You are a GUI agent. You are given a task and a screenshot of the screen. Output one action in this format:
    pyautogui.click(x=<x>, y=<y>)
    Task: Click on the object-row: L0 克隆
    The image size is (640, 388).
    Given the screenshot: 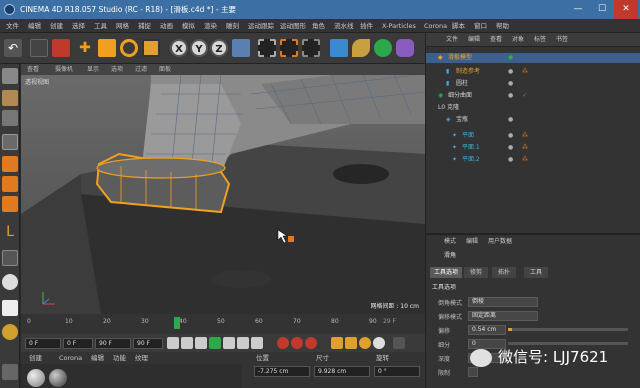 What is the action you would take?
    pyautogui.click(x=533, y=108)
    